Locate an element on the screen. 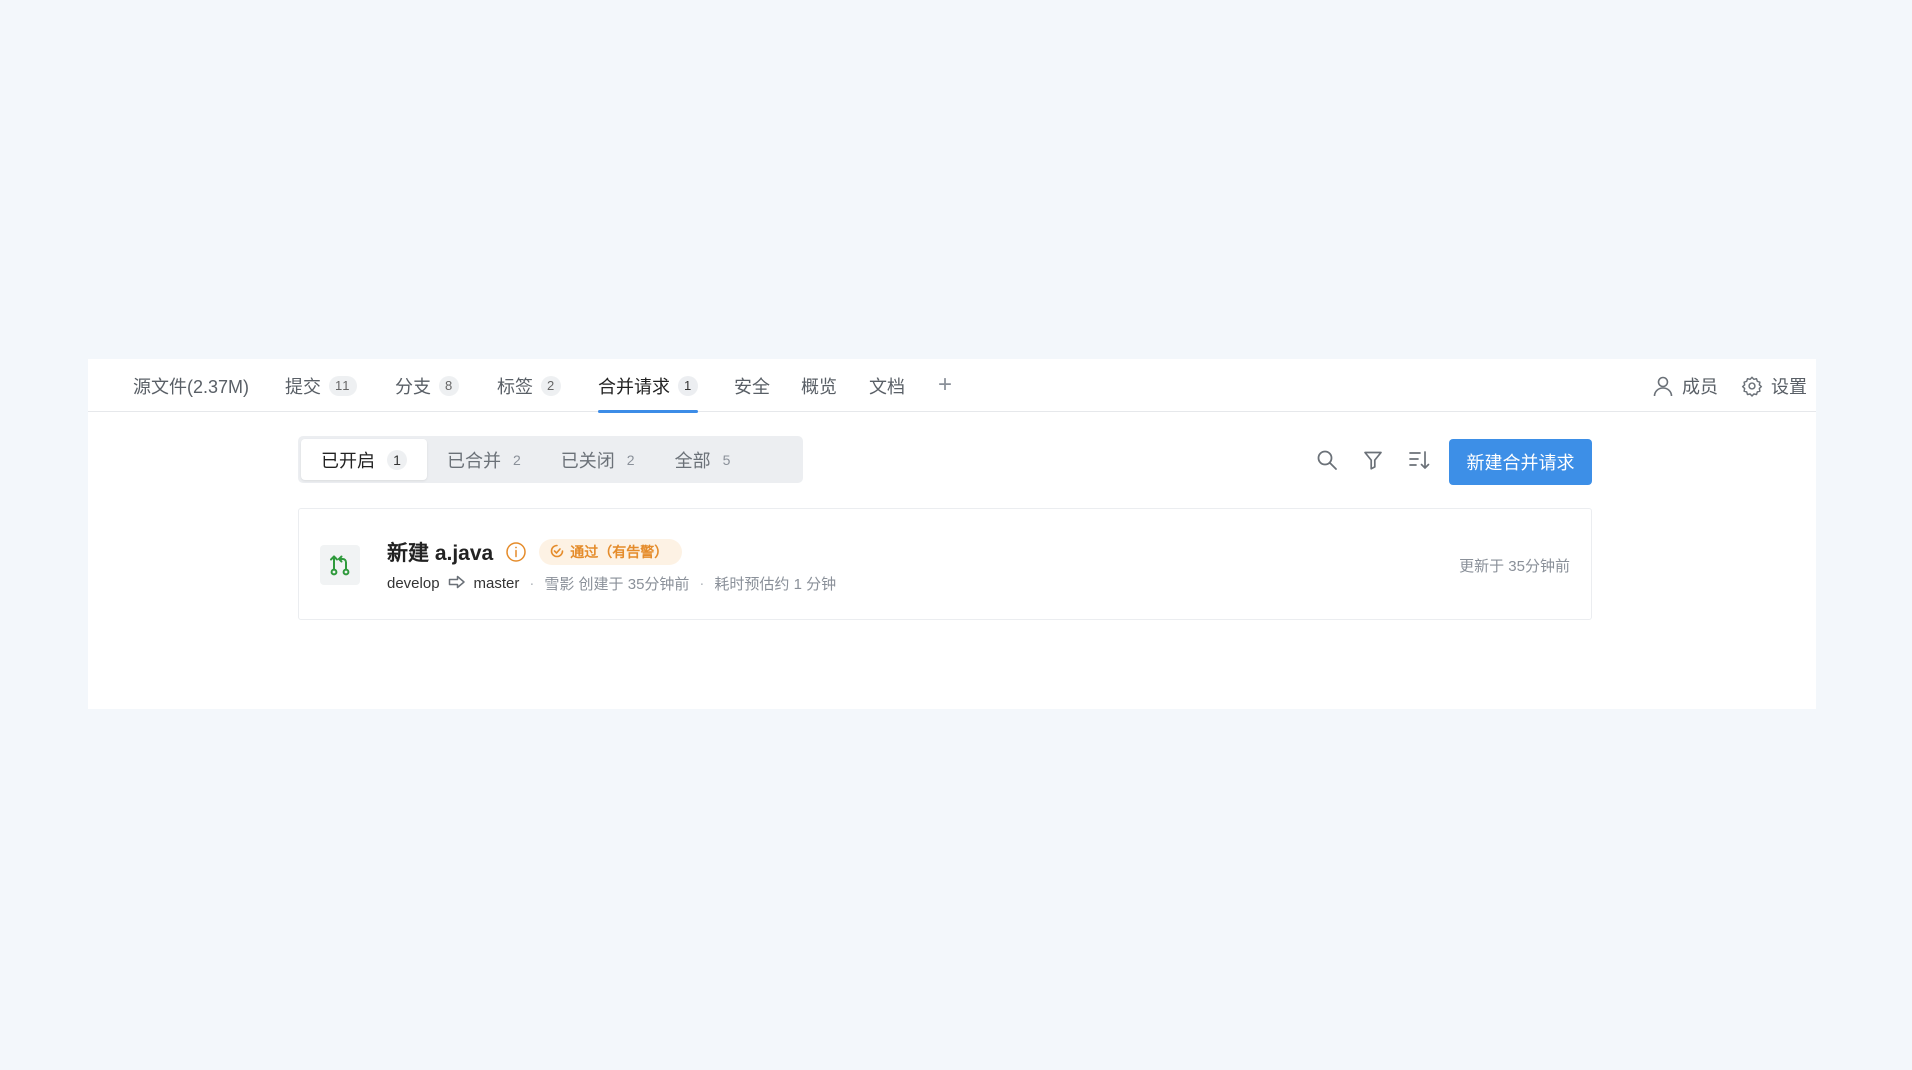  tab-security: 安全 is located at coordinates (752, 385).